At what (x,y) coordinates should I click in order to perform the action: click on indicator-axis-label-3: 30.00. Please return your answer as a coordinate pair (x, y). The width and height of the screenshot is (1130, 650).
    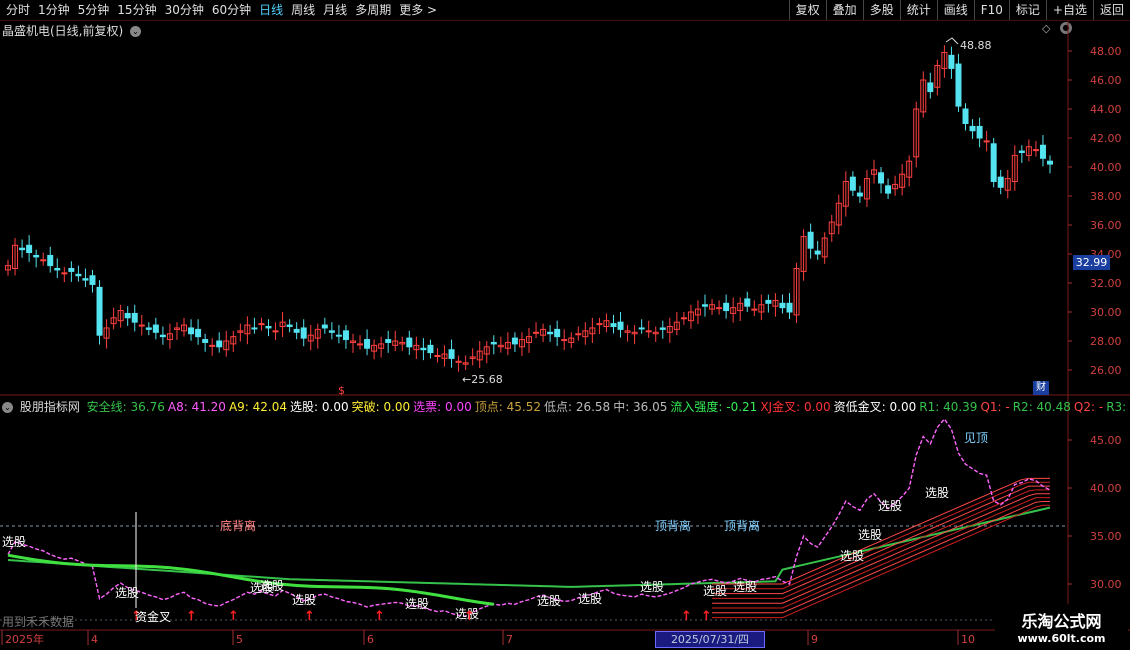
    Looking at the image, I should click on (1106, 584).